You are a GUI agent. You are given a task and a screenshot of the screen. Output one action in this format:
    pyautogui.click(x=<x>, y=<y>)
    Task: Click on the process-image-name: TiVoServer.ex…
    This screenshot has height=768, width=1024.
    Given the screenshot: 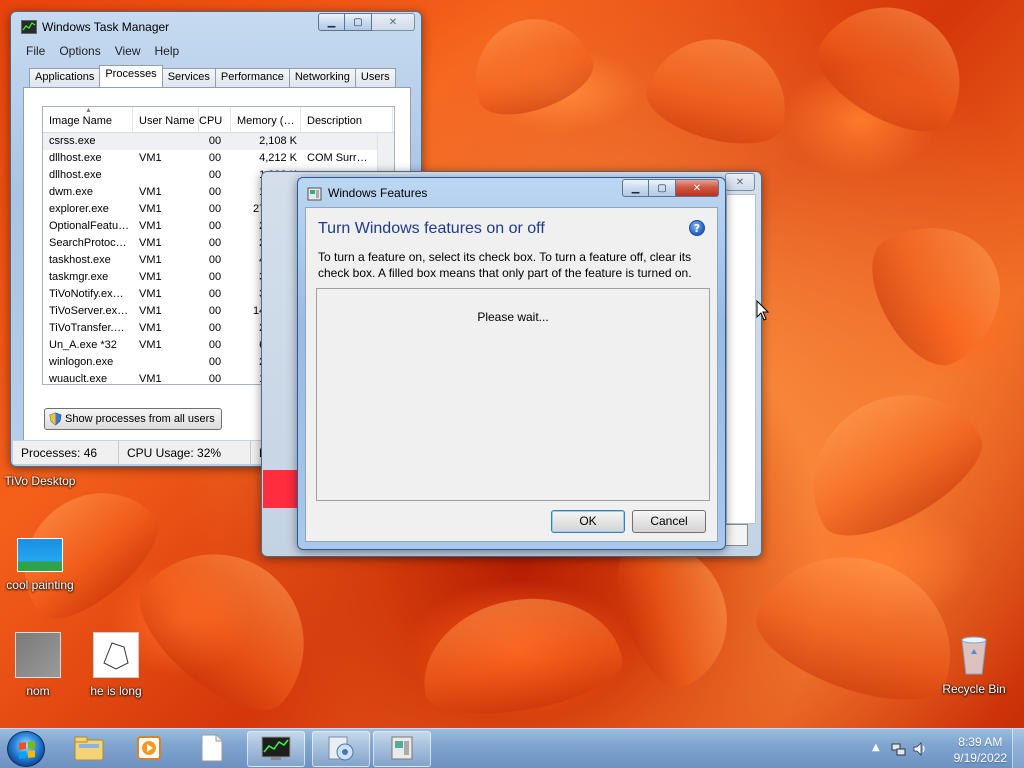 What is the action you would take?
    pyautogui.click(x=89, y=311)
    